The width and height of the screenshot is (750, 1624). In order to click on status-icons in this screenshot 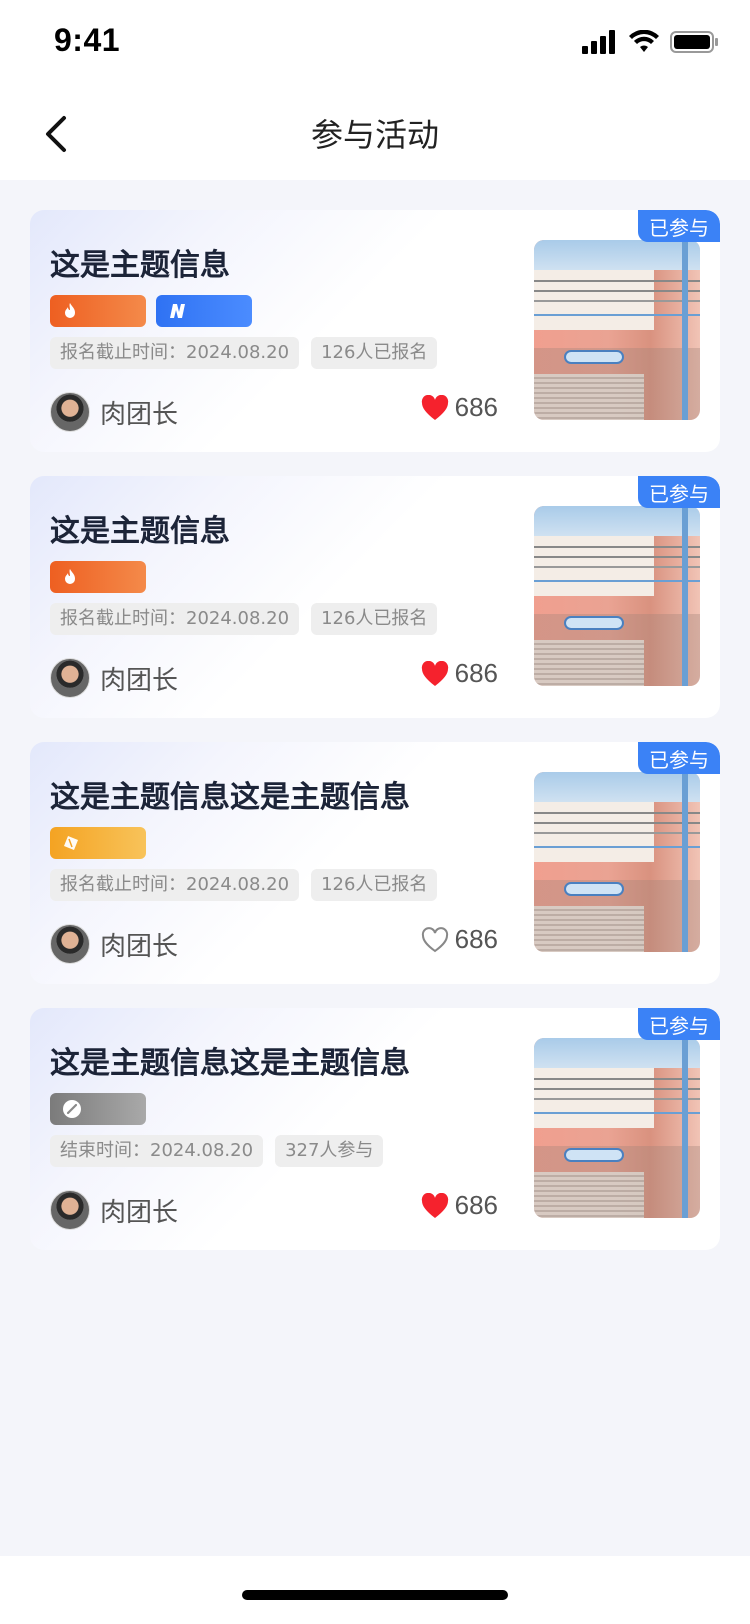, I will do `click(651, 42)`.